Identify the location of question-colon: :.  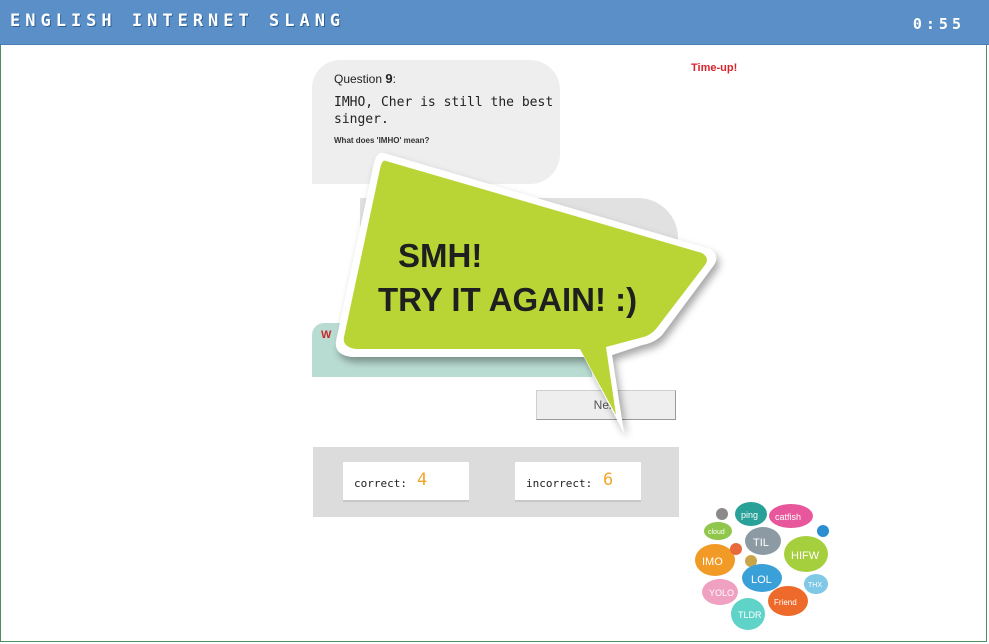
(394, 79).